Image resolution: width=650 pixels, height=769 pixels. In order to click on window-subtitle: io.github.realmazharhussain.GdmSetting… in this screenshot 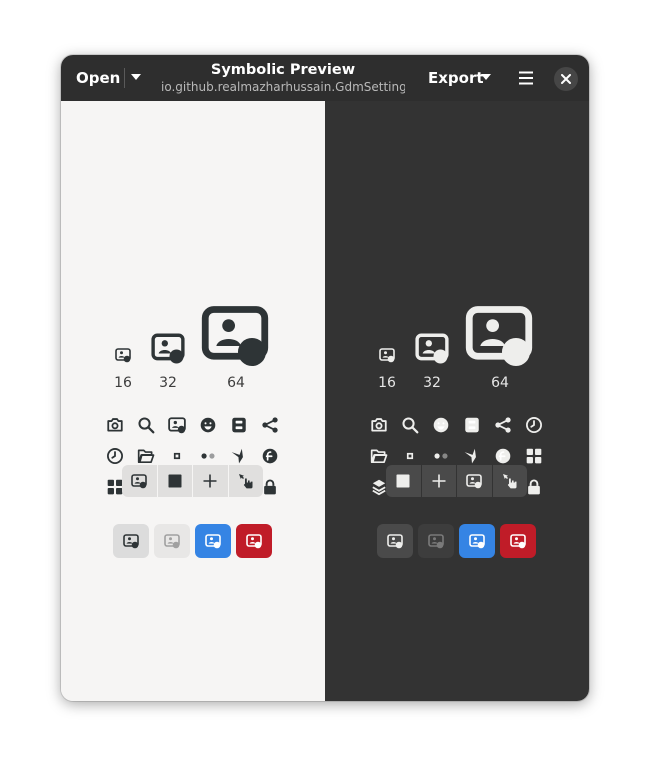, I will do `click(283, 87)`.